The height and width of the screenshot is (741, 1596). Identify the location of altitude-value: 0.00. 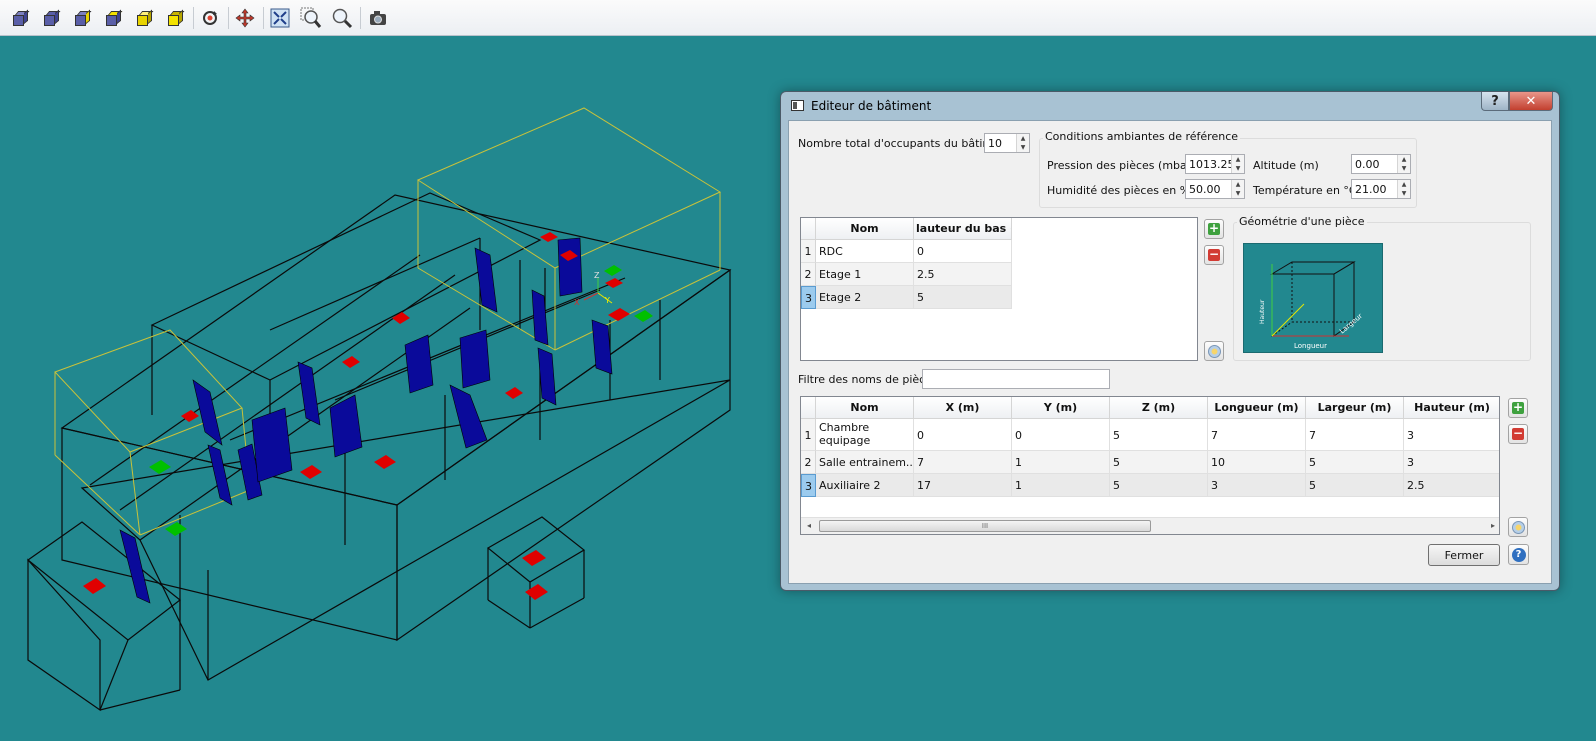
(1367, 164).